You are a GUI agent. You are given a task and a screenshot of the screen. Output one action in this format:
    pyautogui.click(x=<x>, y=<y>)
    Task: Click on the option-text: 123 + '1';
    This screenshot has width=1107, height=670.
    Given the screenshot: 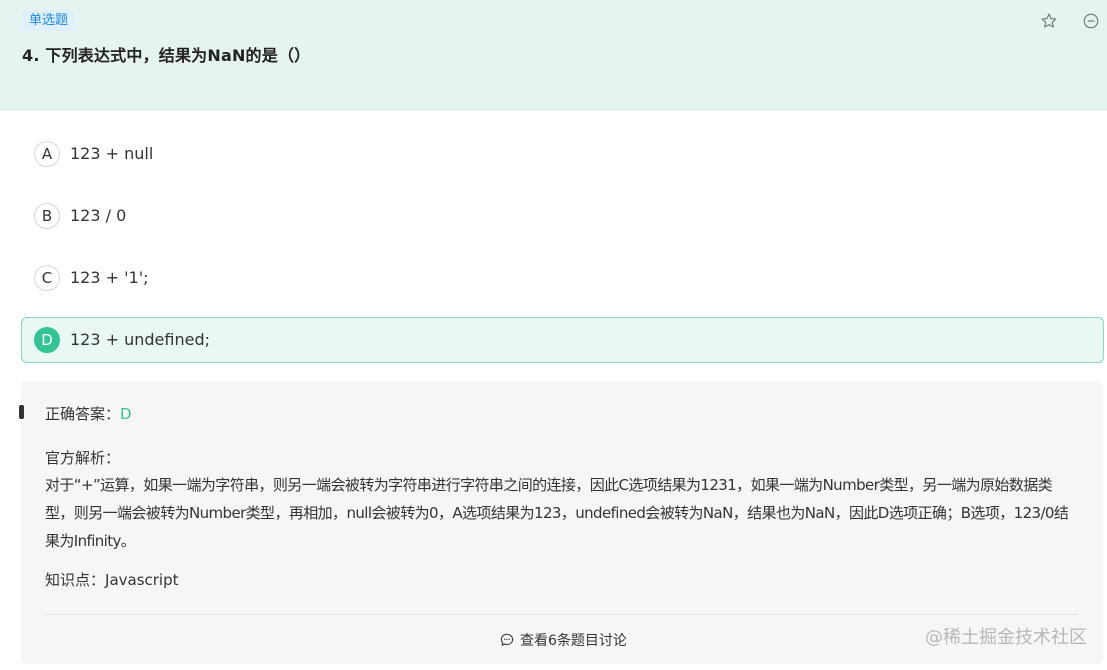 What is the action you would take?
    pyautogui.click(x=109, y=277)
    